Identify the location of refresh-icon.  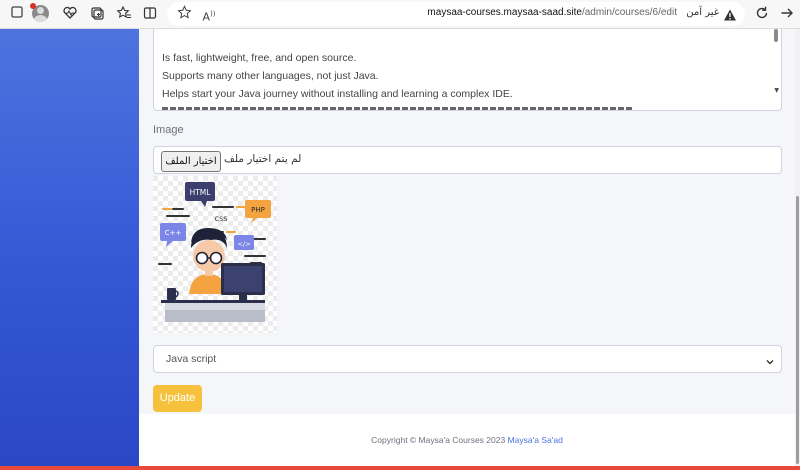
(762, 14).